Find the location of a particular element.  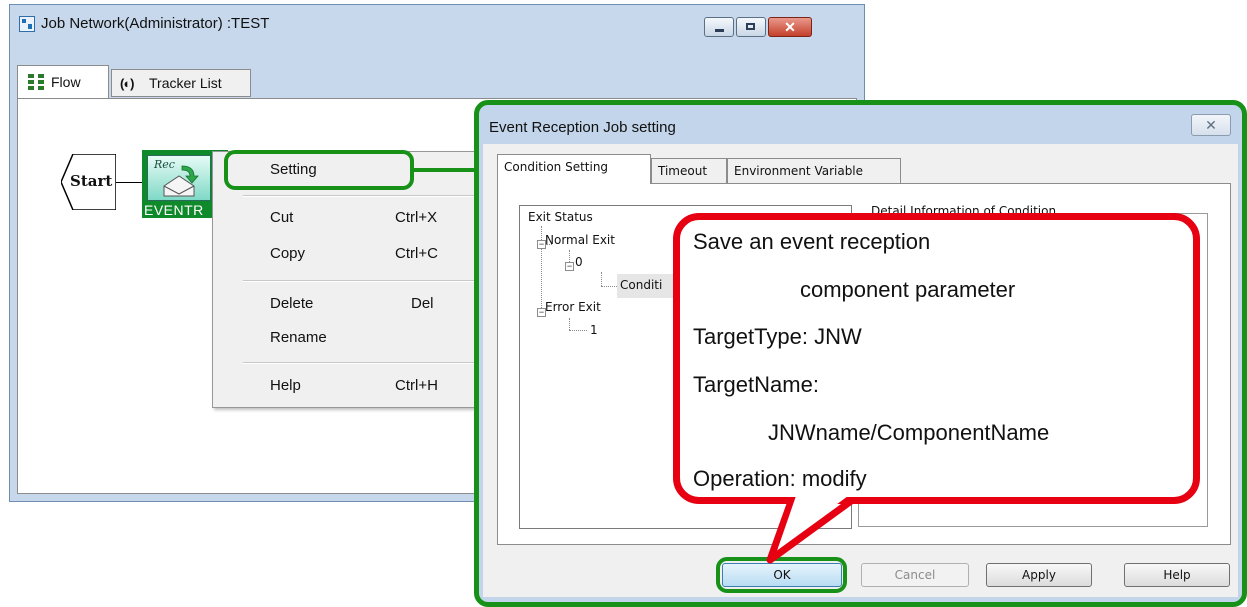

window-close-button: ✕ is located at coordinates (790, 27).